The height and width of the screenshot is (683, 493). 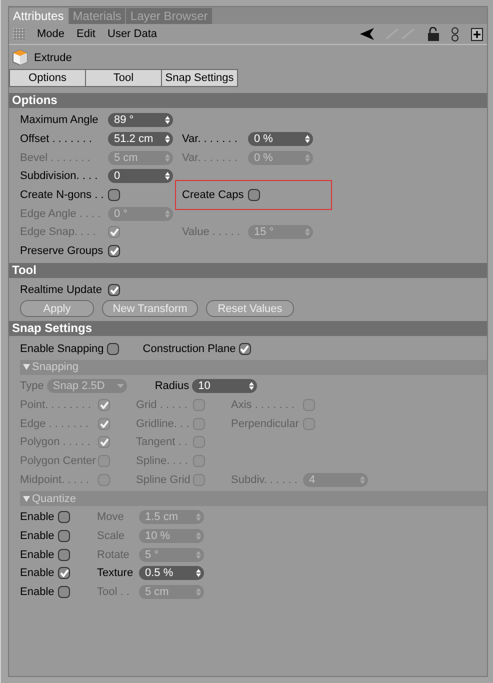 What do you see at coordinates (163, 424) in the screenshot?
I see `field-label: Gridline. . .` at bounding box center [163, 424].